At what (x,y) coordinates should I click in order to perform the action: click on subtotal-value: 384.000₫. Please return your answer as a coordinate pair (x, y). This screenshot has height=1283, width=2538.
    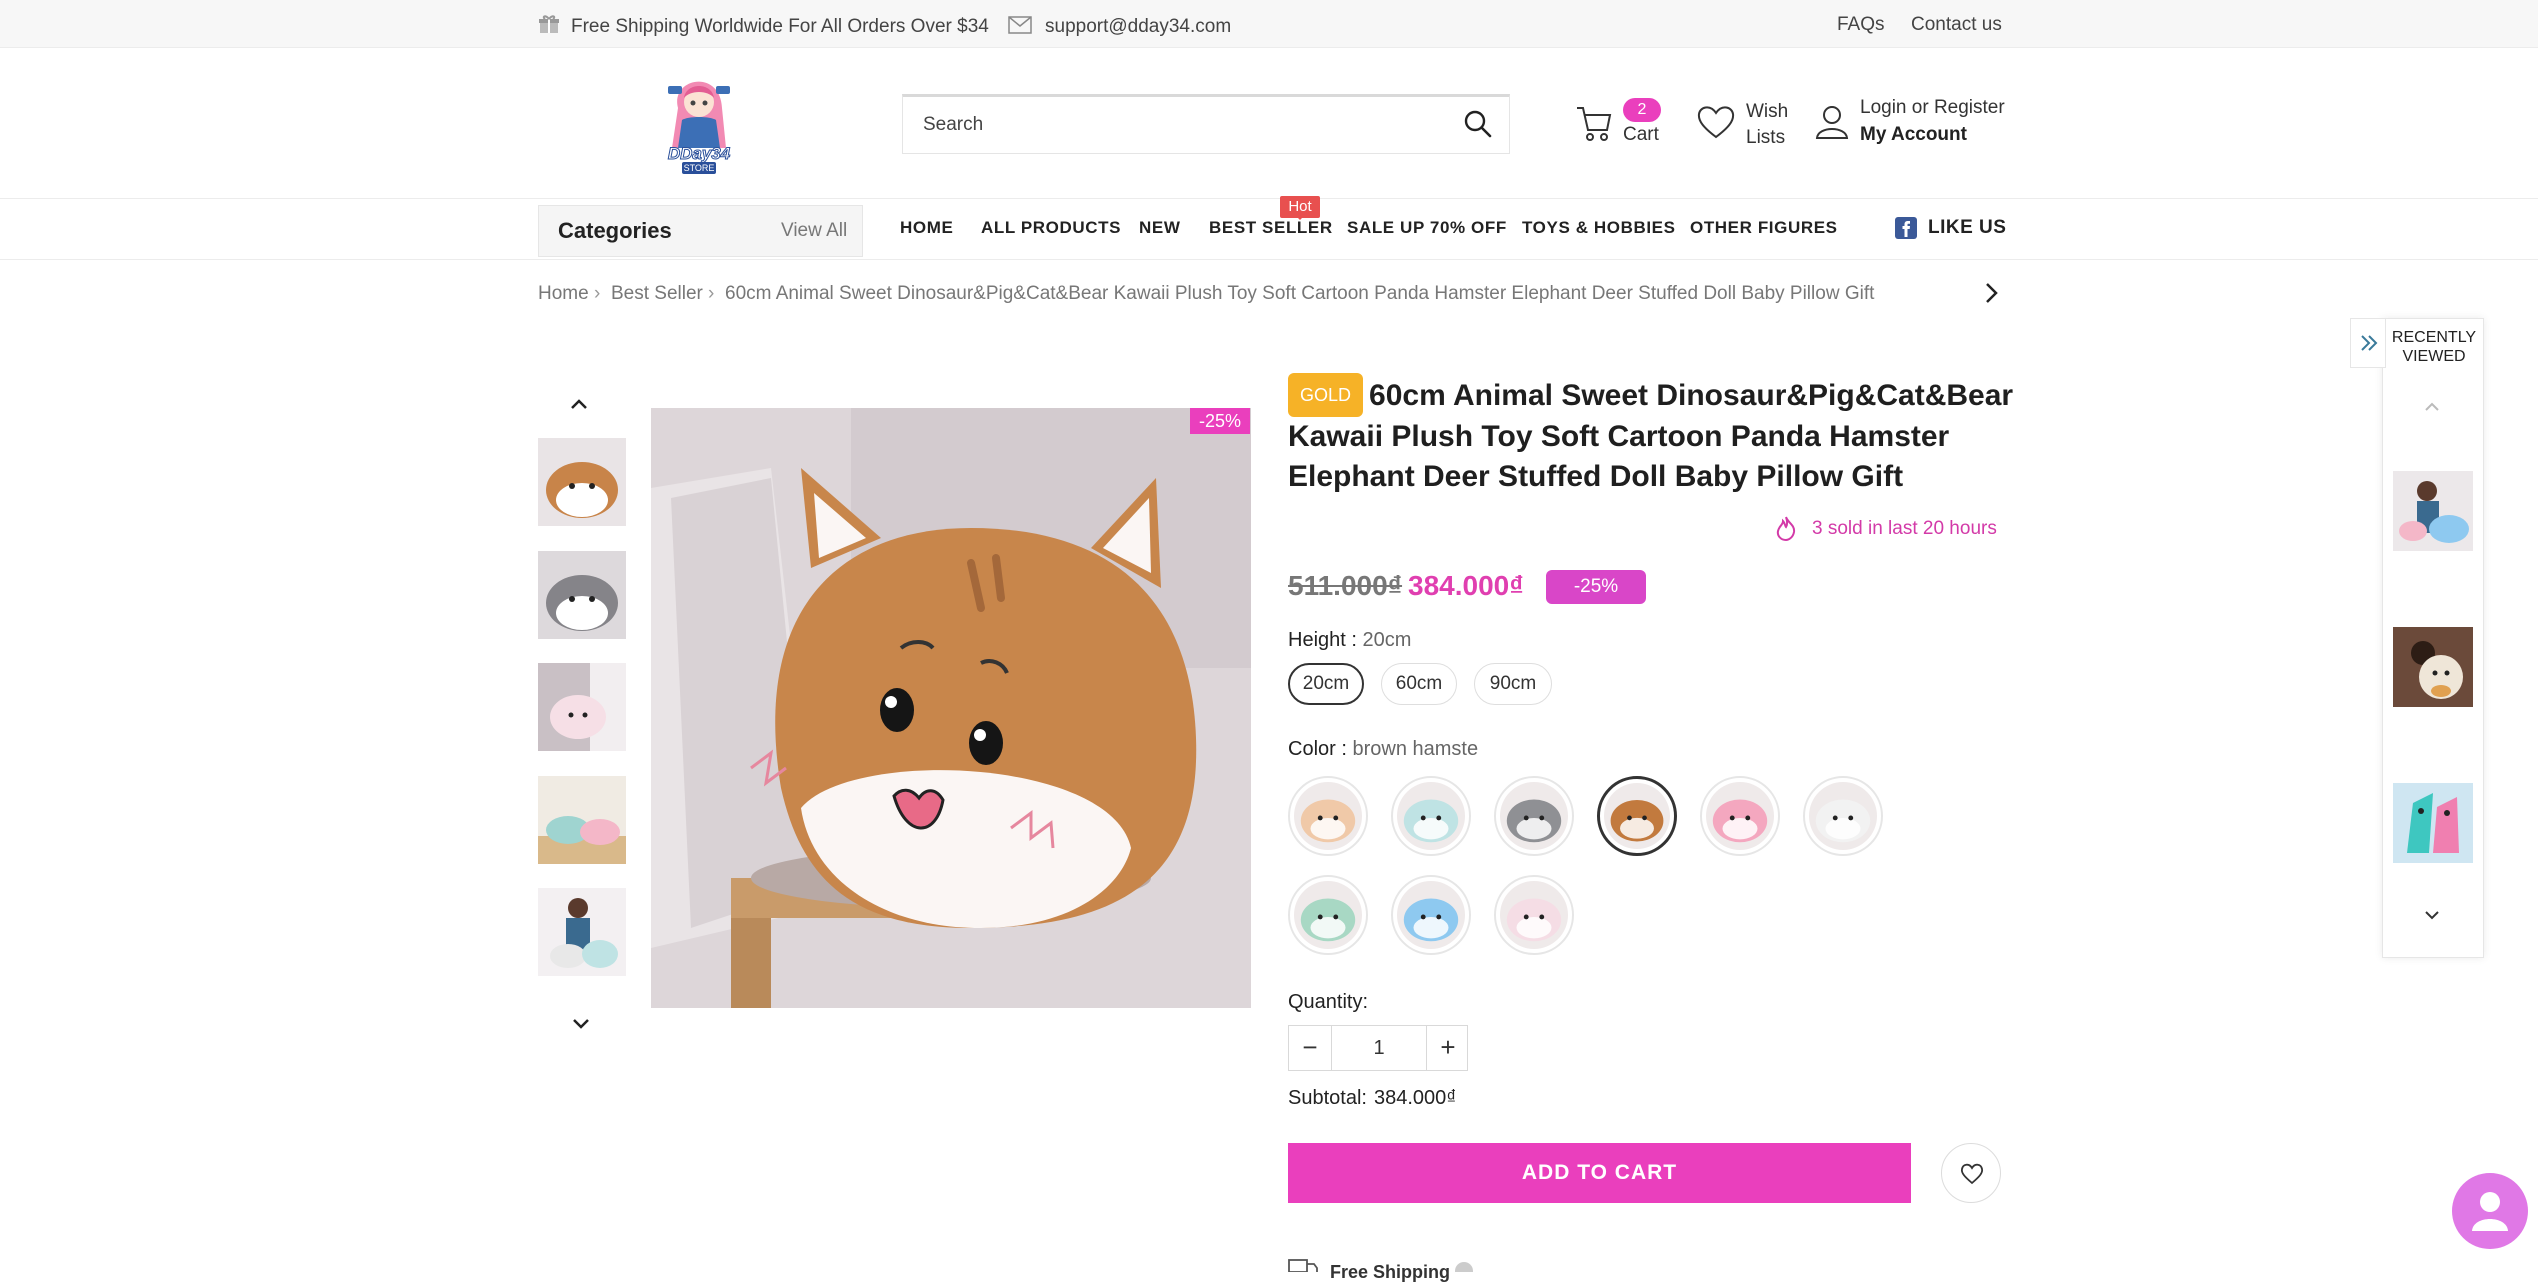
    Looking at the image, I should click on (1415, 1098).